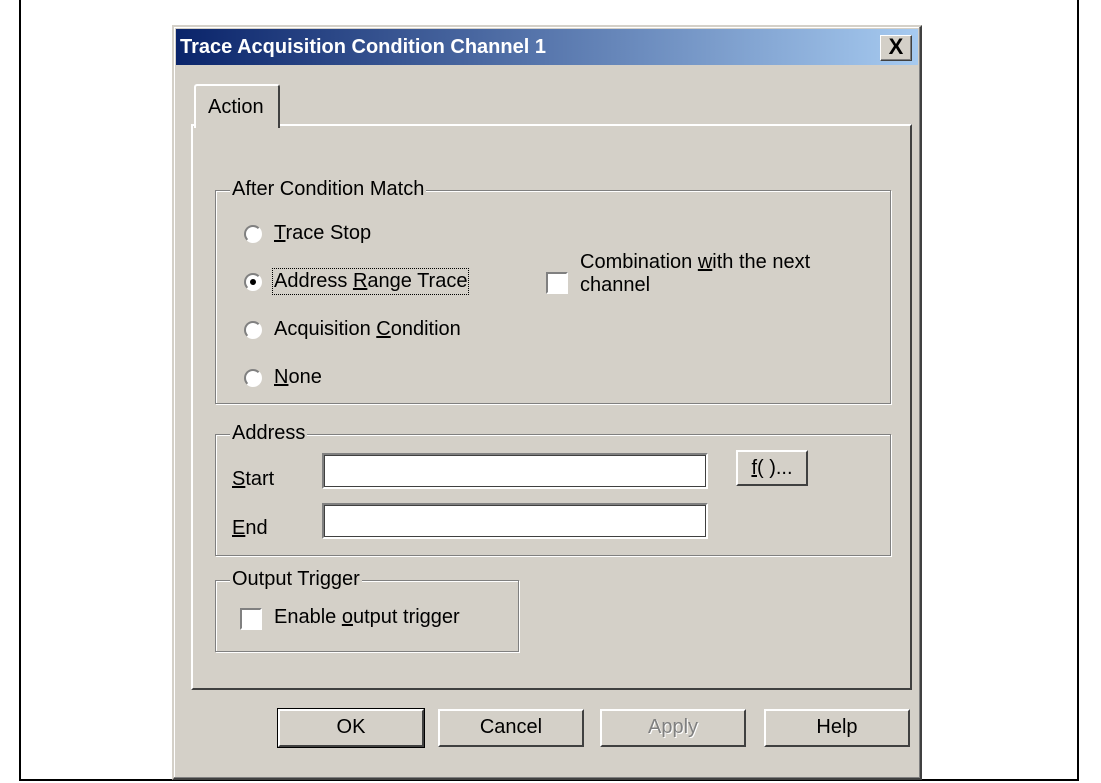 Image resolution: width=1101 pixels, height=783 pixels. Describe the element at coordinates (673, 728) in the screenshot. I see `apply-button: Apply` at that location.